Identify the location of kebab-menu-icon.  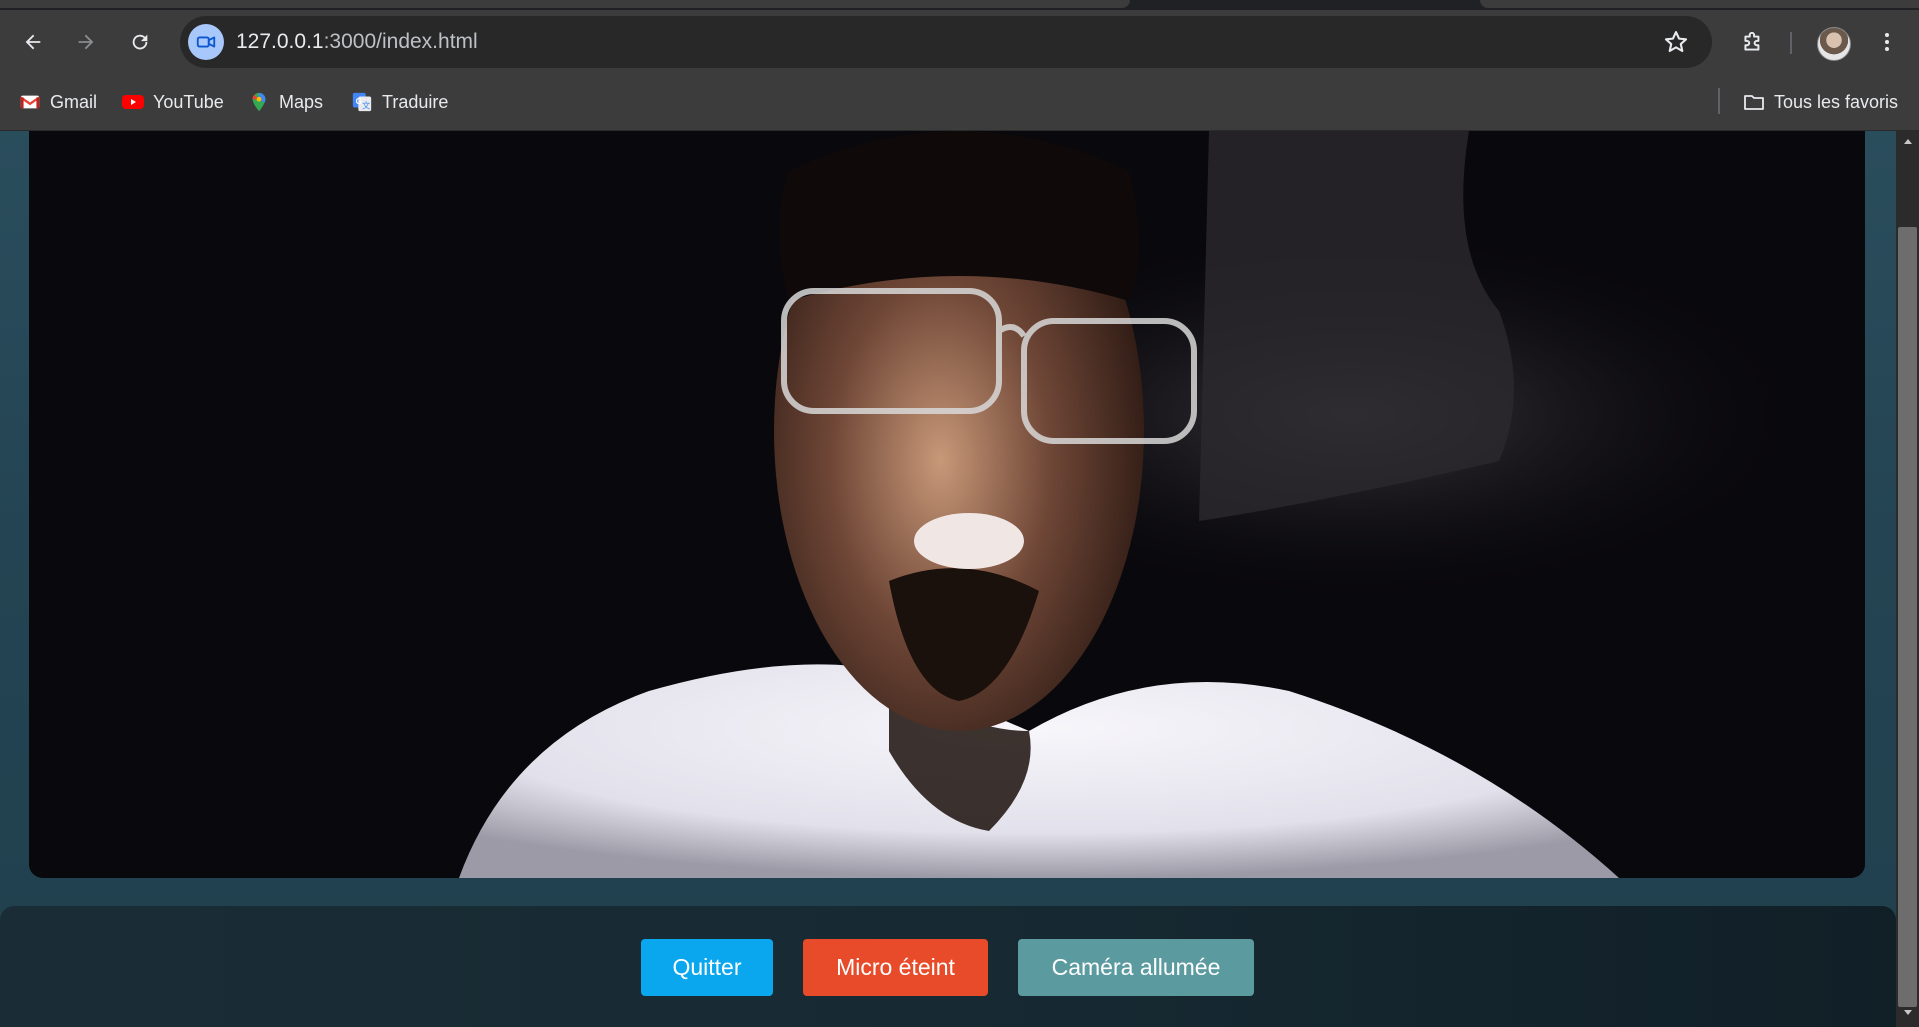
(1887, 42).